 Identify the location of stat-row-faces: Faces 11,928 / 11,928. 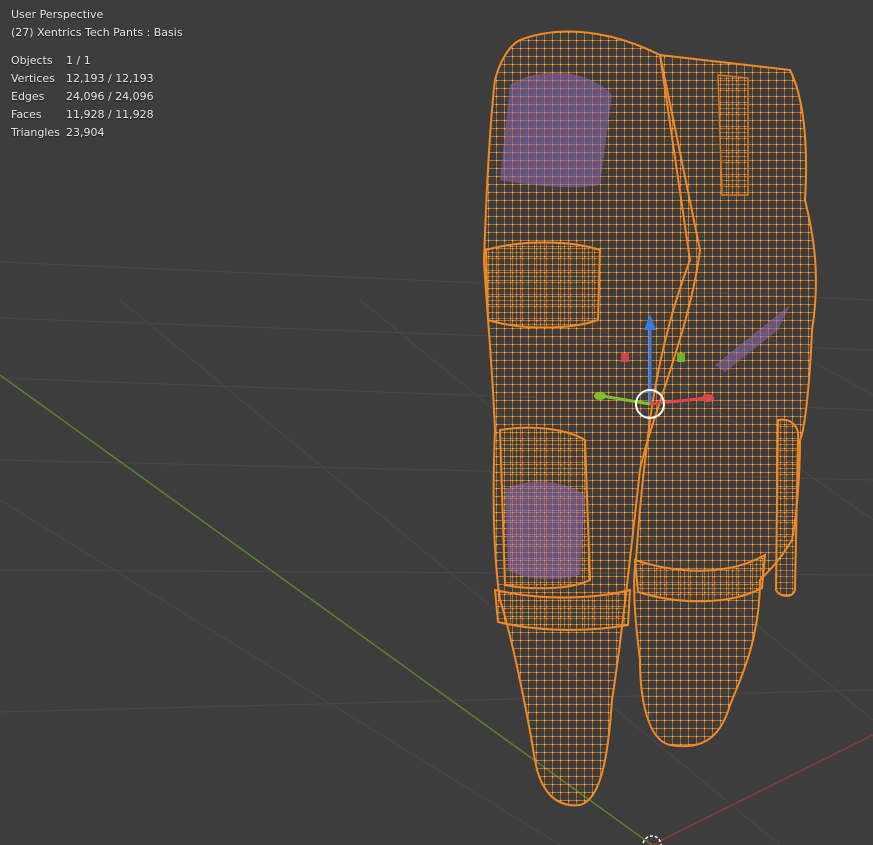
(97, 115).